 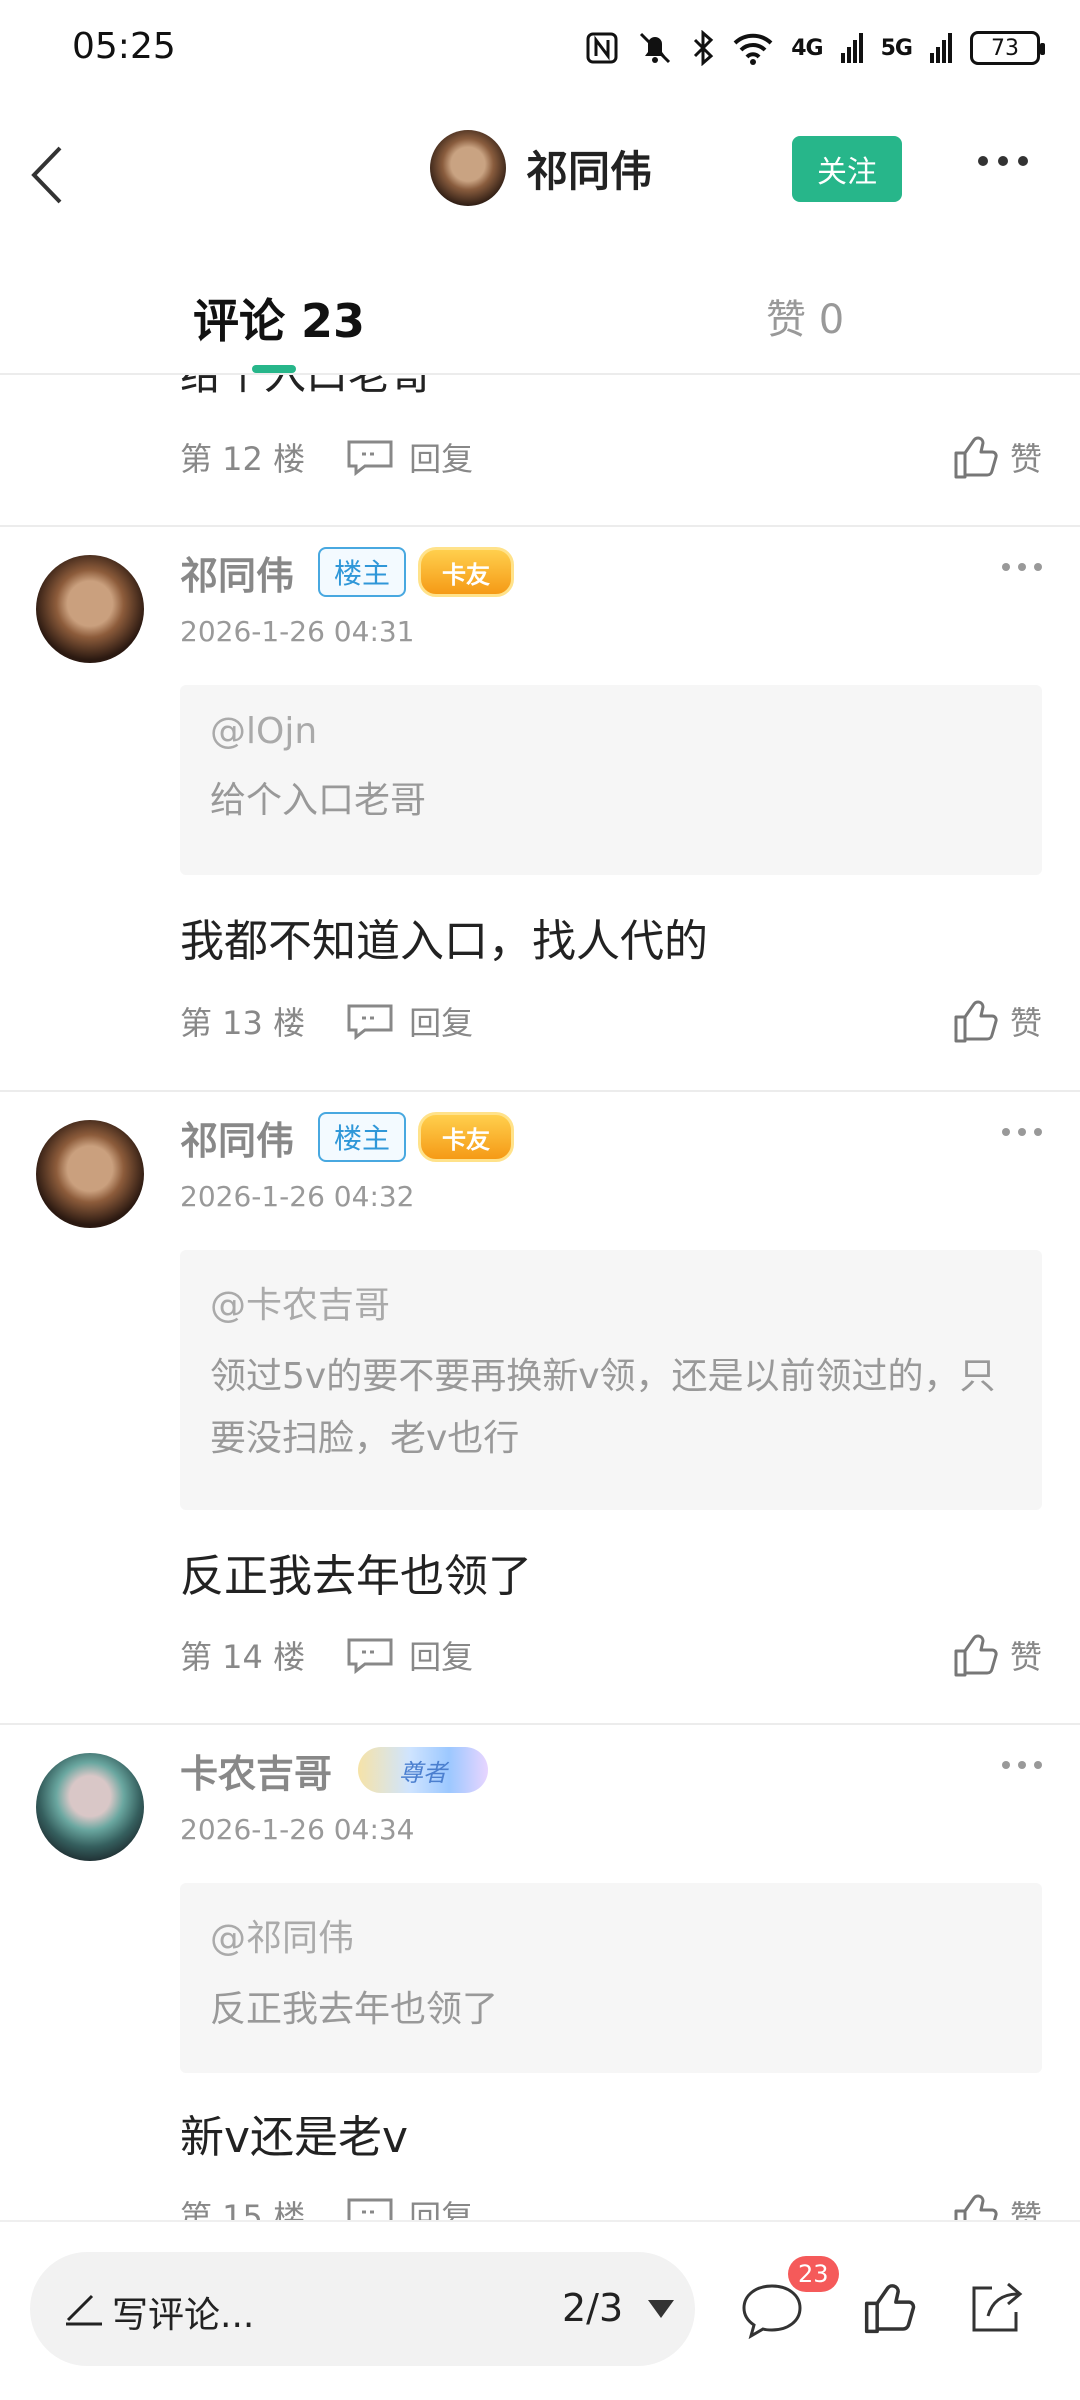 What do you see at coordinates (753, 49) in the screenshot?
I see `wifi-icon` at bounding box center [753, 49].